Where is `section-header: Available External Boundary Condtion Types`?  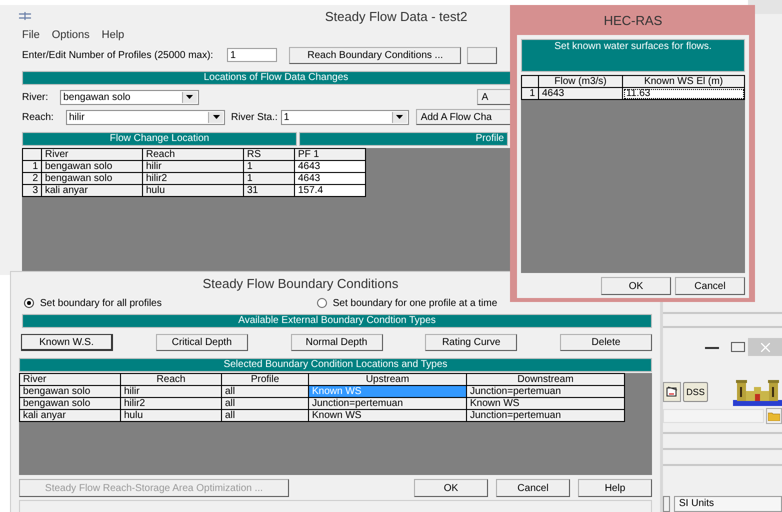 section-header: Available External Boundary Condtion Types is located at coordinates (337, 321).